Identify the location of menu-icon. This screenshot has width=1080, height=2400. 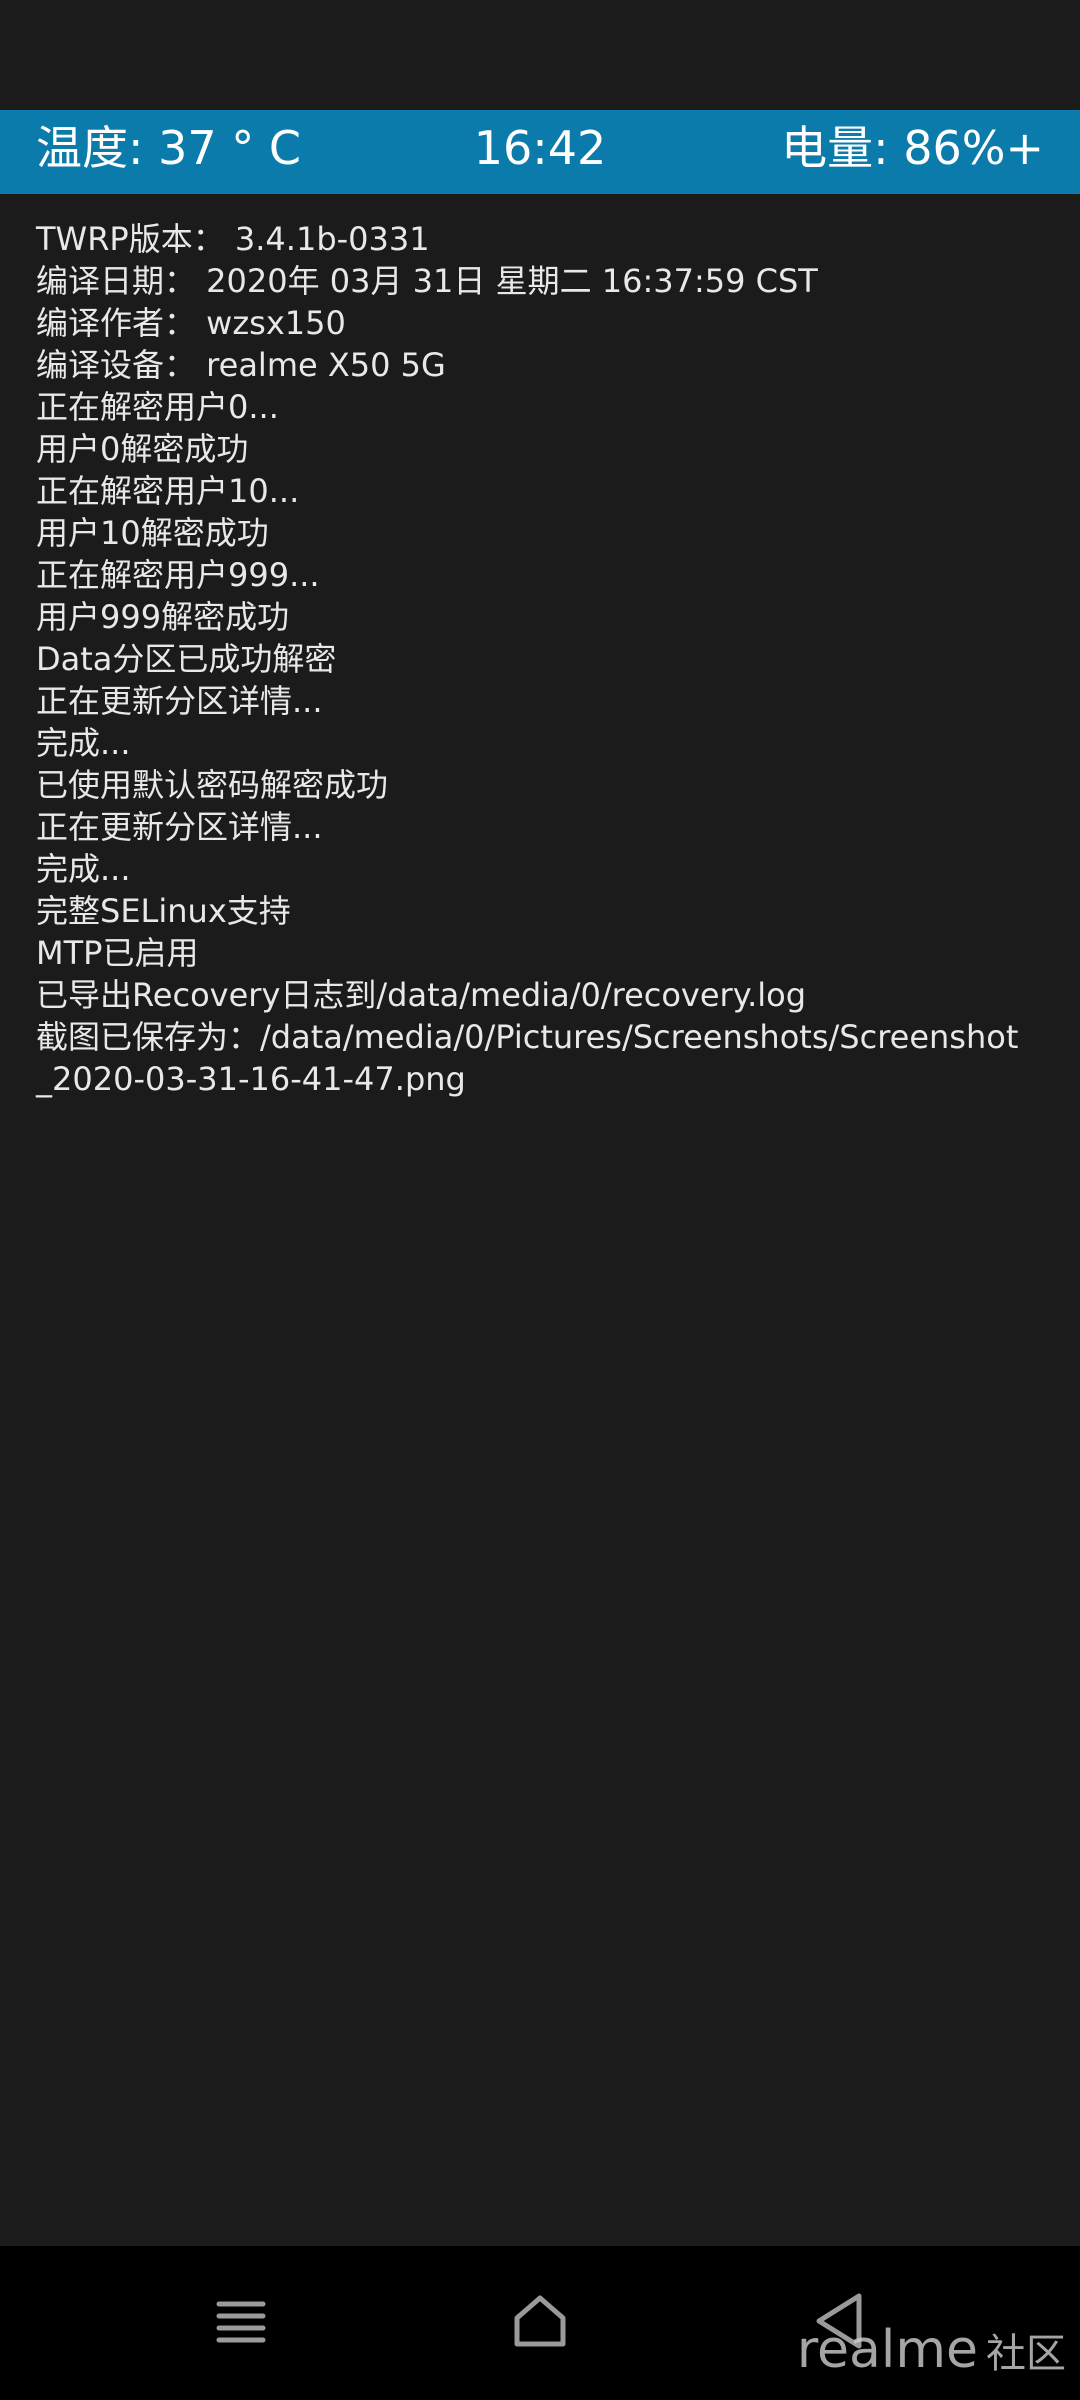
(241, 2322).